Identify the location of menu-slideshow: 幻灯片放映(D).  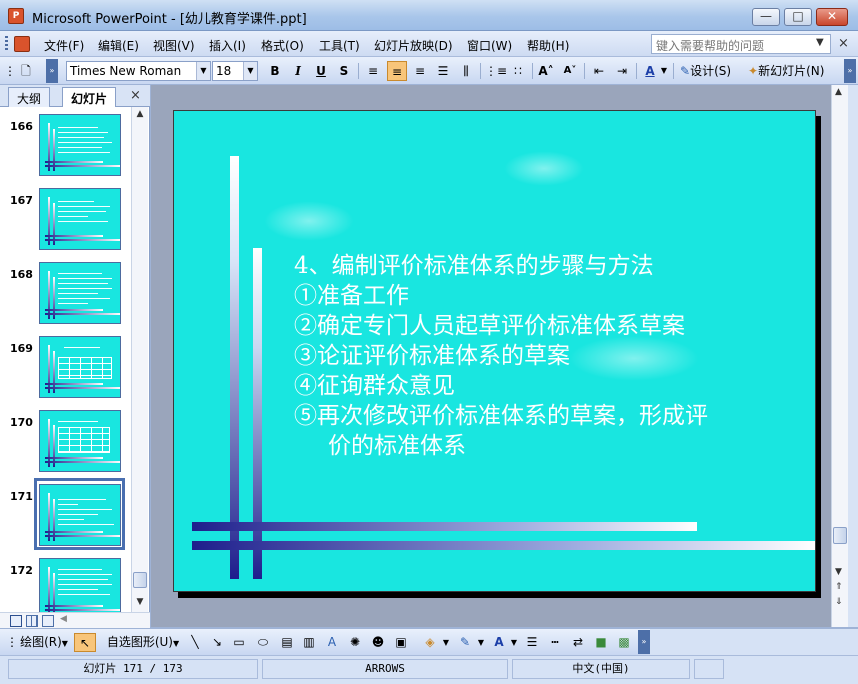
(413, 45).